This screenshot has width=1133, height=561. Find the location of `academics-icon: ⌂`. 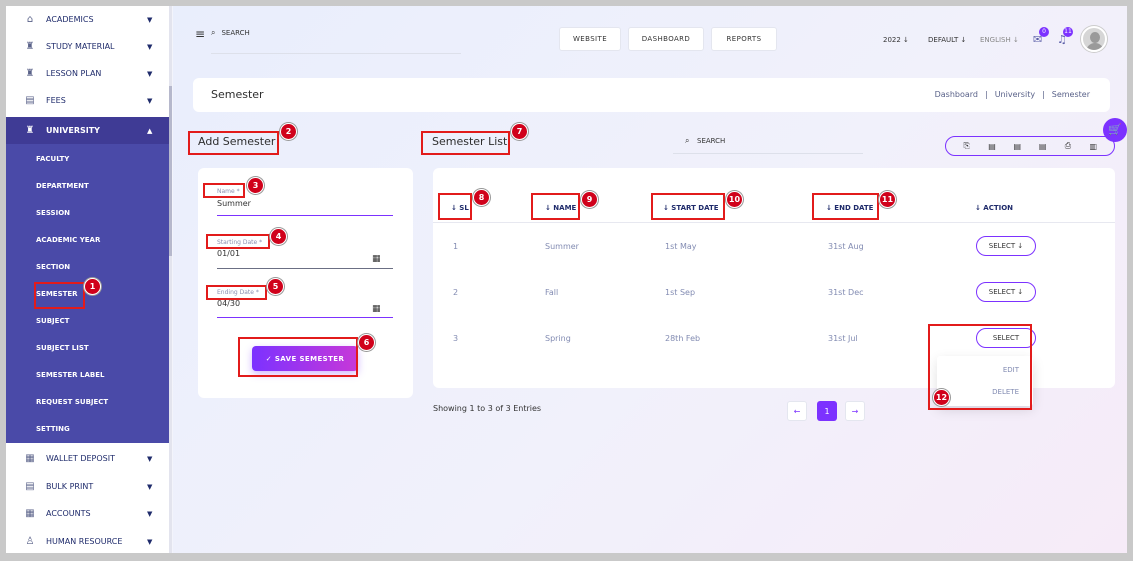

academics-icon: ⌂ is located at coordinates (30, 19).